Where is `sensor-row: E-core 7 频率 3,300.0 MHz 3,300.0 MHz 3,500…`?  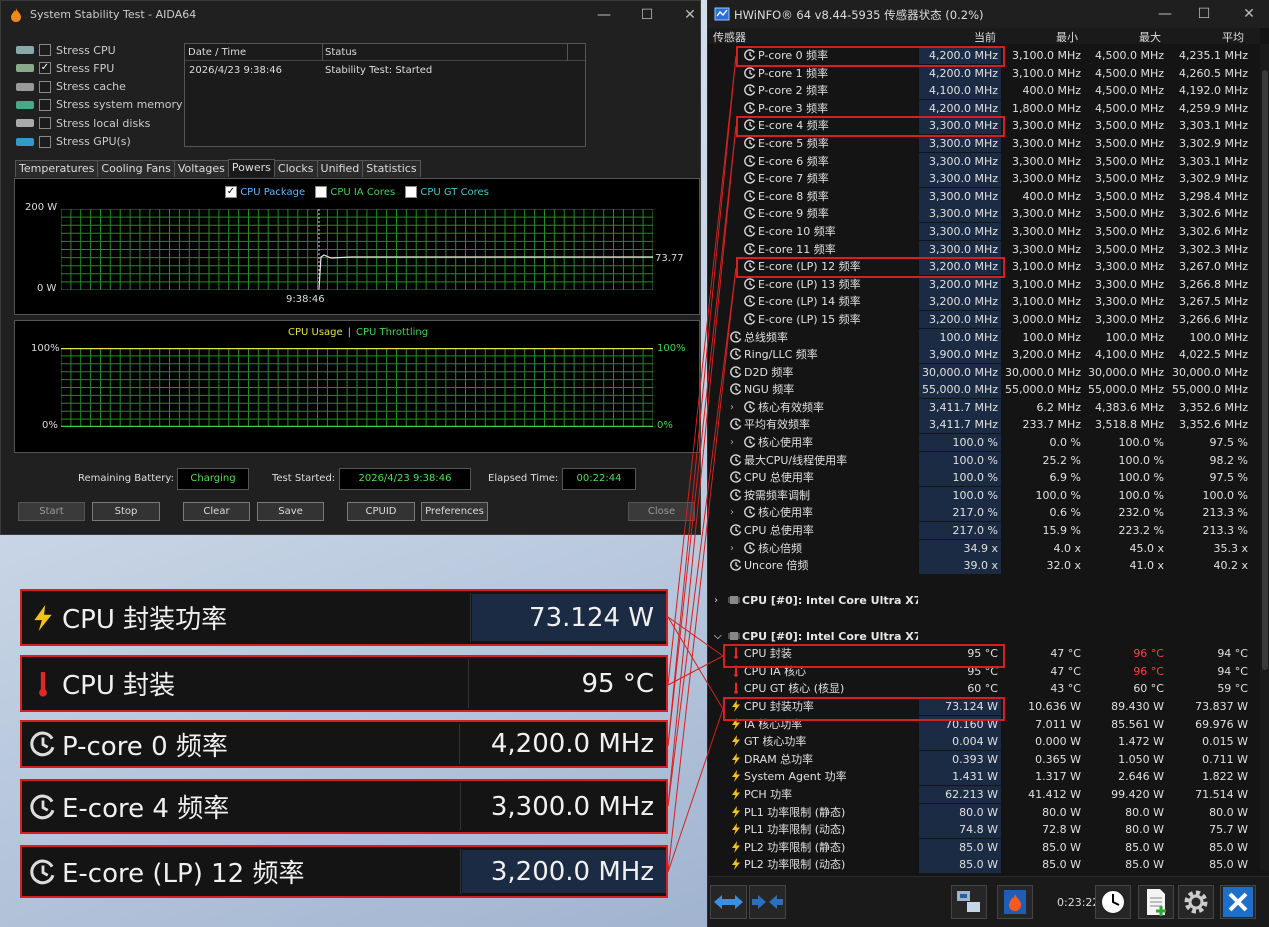
sensor-row: E-core 7 频率 3,300.0 MHz 3,300.0 MHz 3,500… is located at coordinates (984, 179).